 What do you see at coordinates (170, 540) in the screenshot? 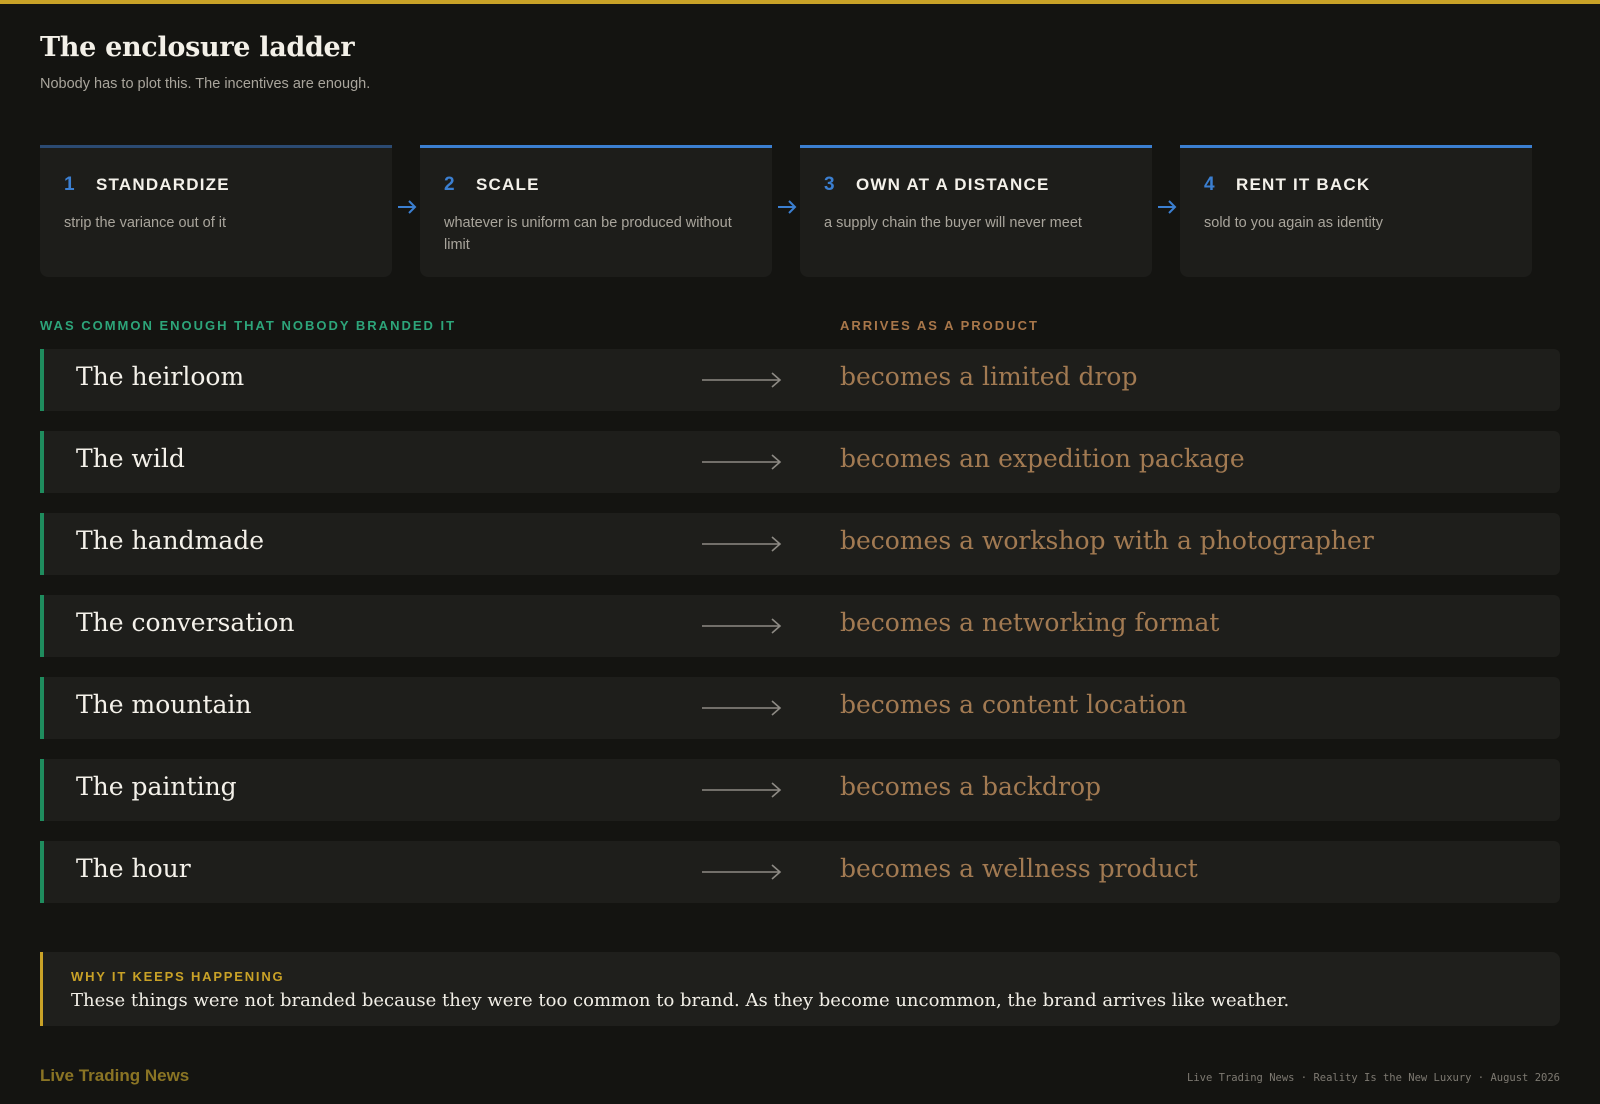
I see `common-thing: The handmade` at bounding box center [170, 540].